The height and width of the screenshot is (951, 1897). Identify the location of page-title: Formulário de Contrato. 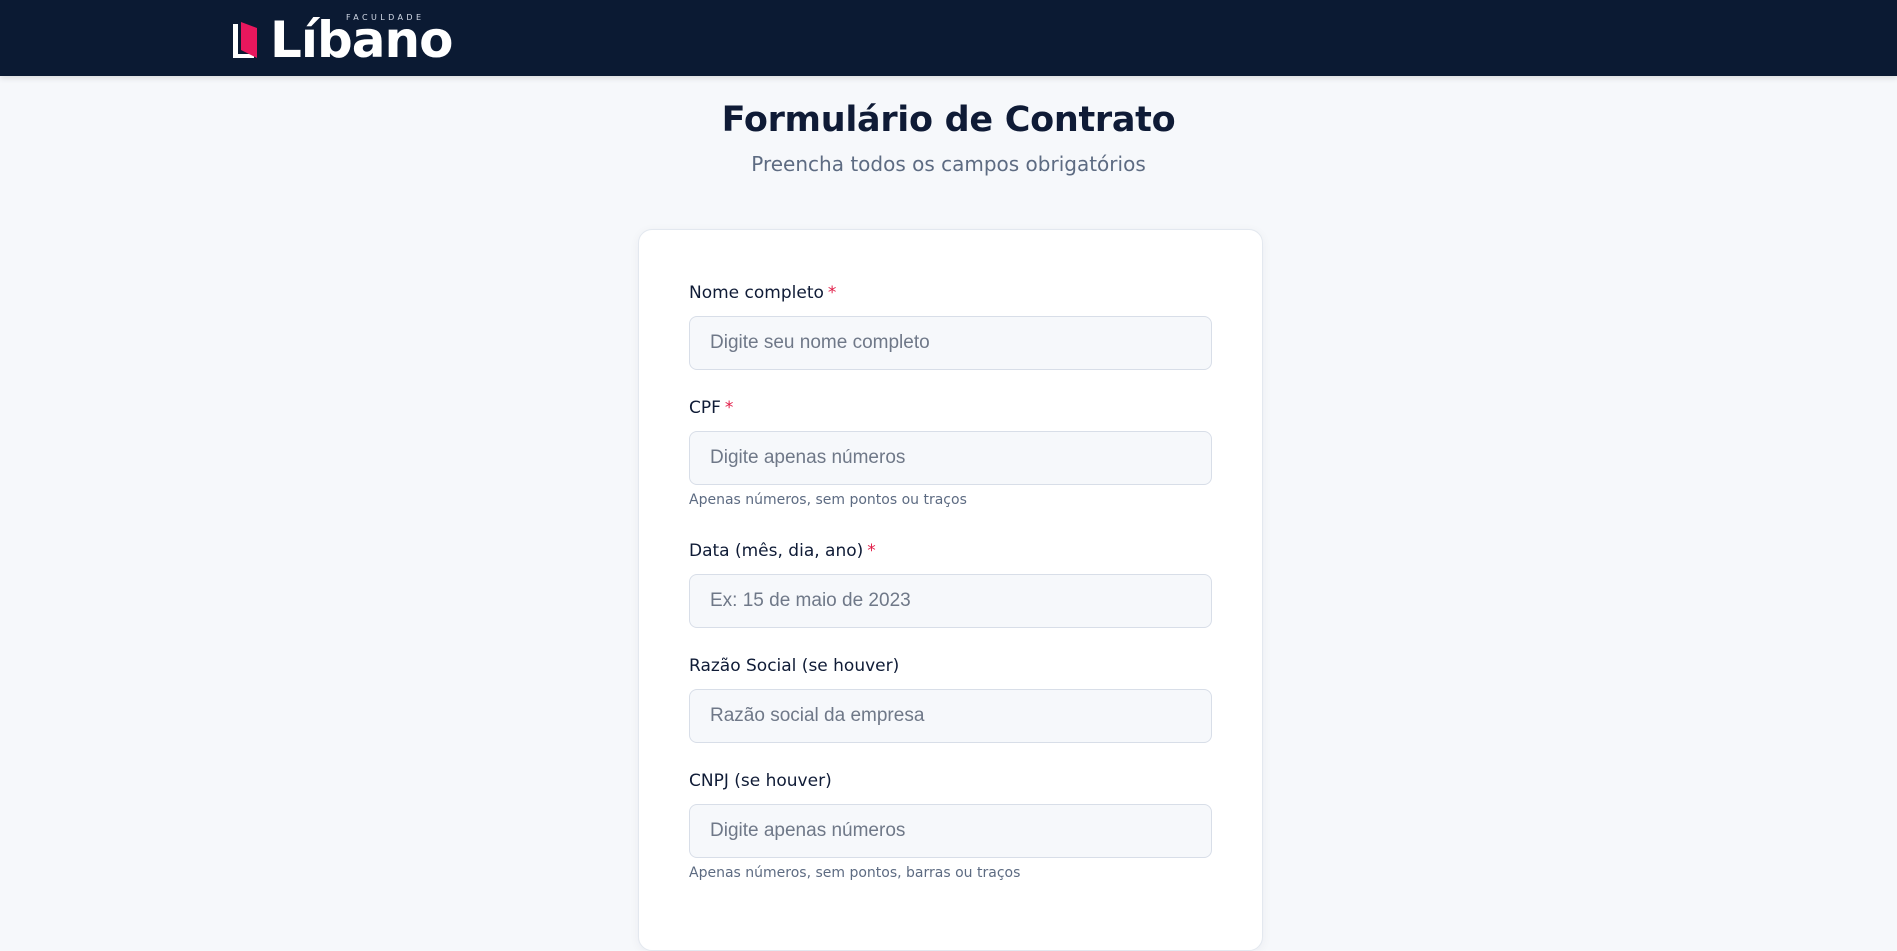
(948, 120).